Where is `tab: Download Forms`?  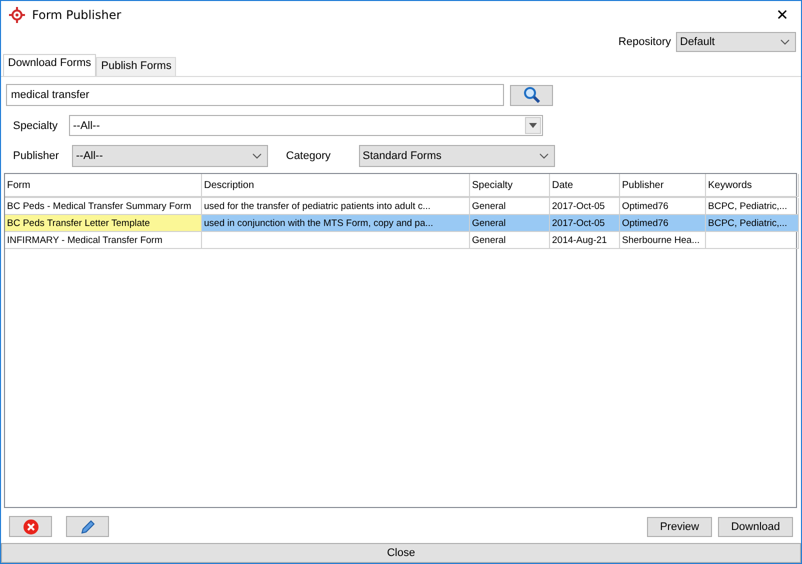 tab: Download Forms is located at coordinates (49, 65).